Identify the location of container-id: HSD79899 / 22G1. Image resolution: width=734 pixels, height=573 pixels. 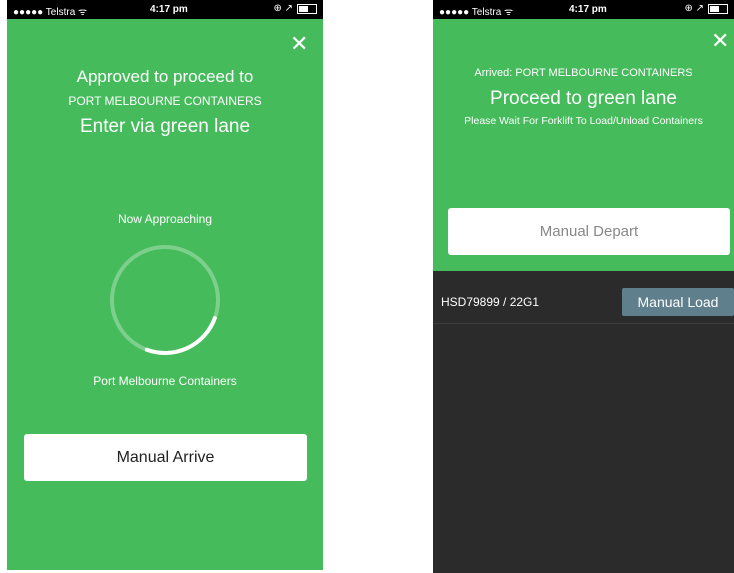
(490, 302).